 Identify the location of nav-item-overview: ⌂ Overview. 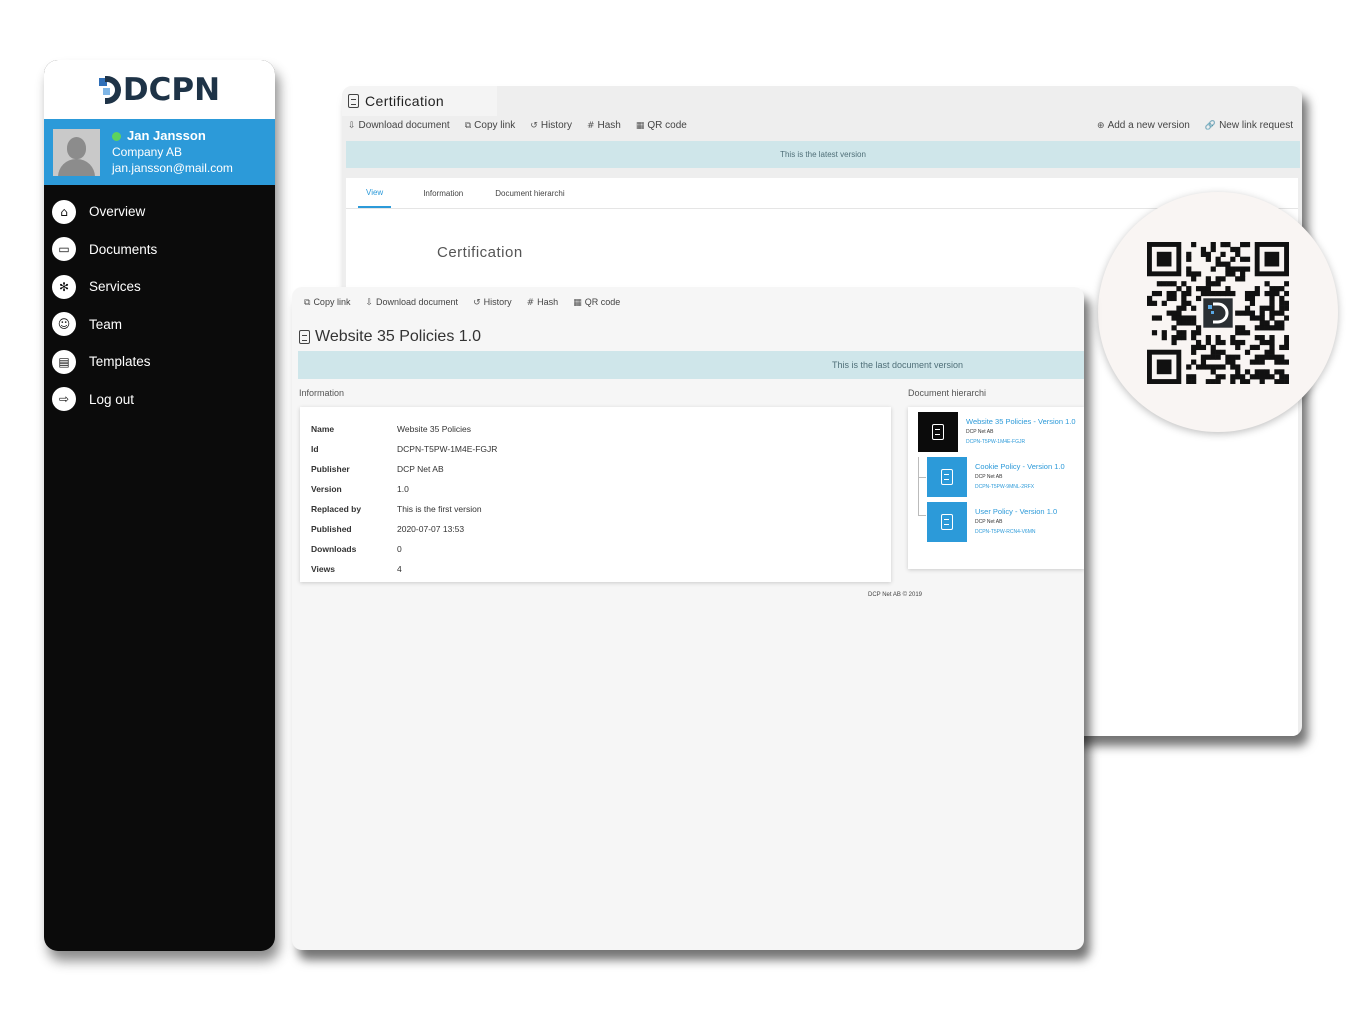
(159, 212).